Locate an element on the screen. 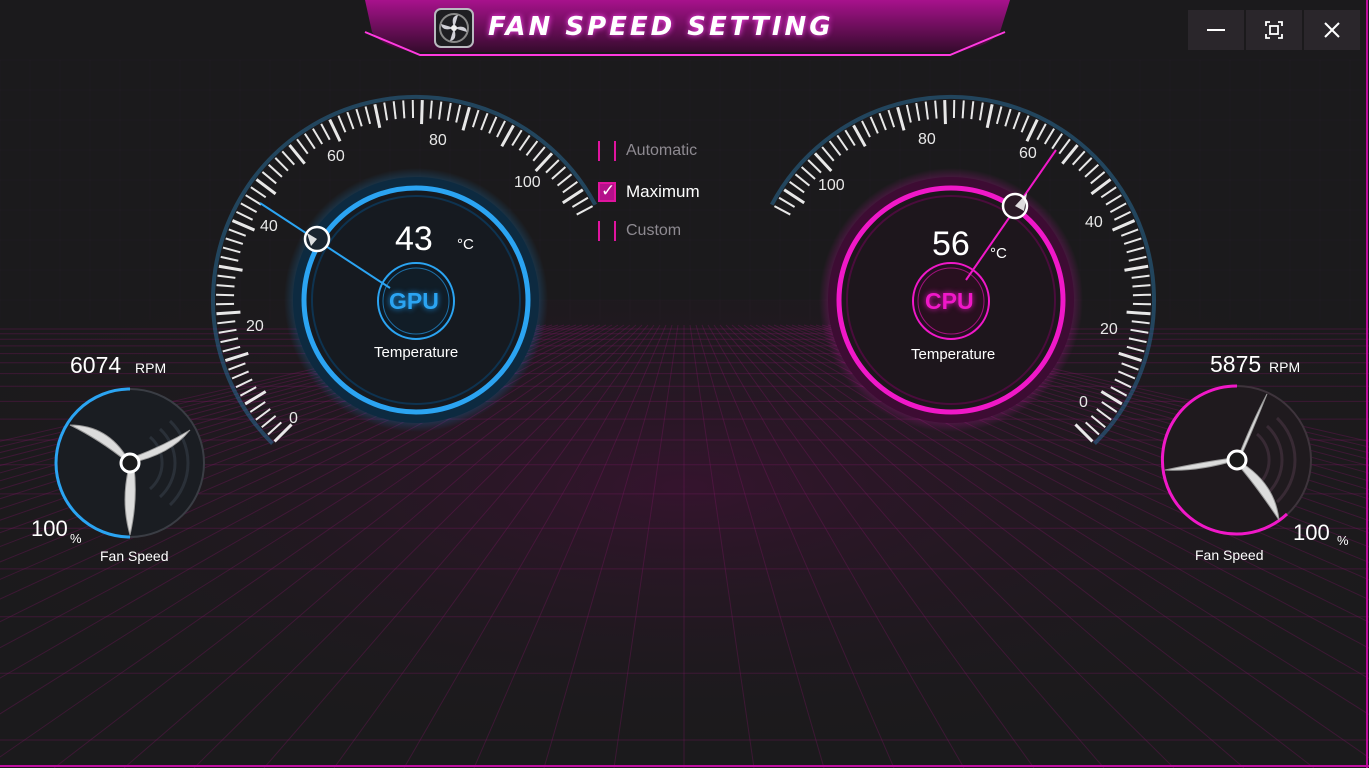 The width and height of the screenshot is (1369, 768). gpu-fan-rpm-unit: RPM is located at coordinates (151, 368).